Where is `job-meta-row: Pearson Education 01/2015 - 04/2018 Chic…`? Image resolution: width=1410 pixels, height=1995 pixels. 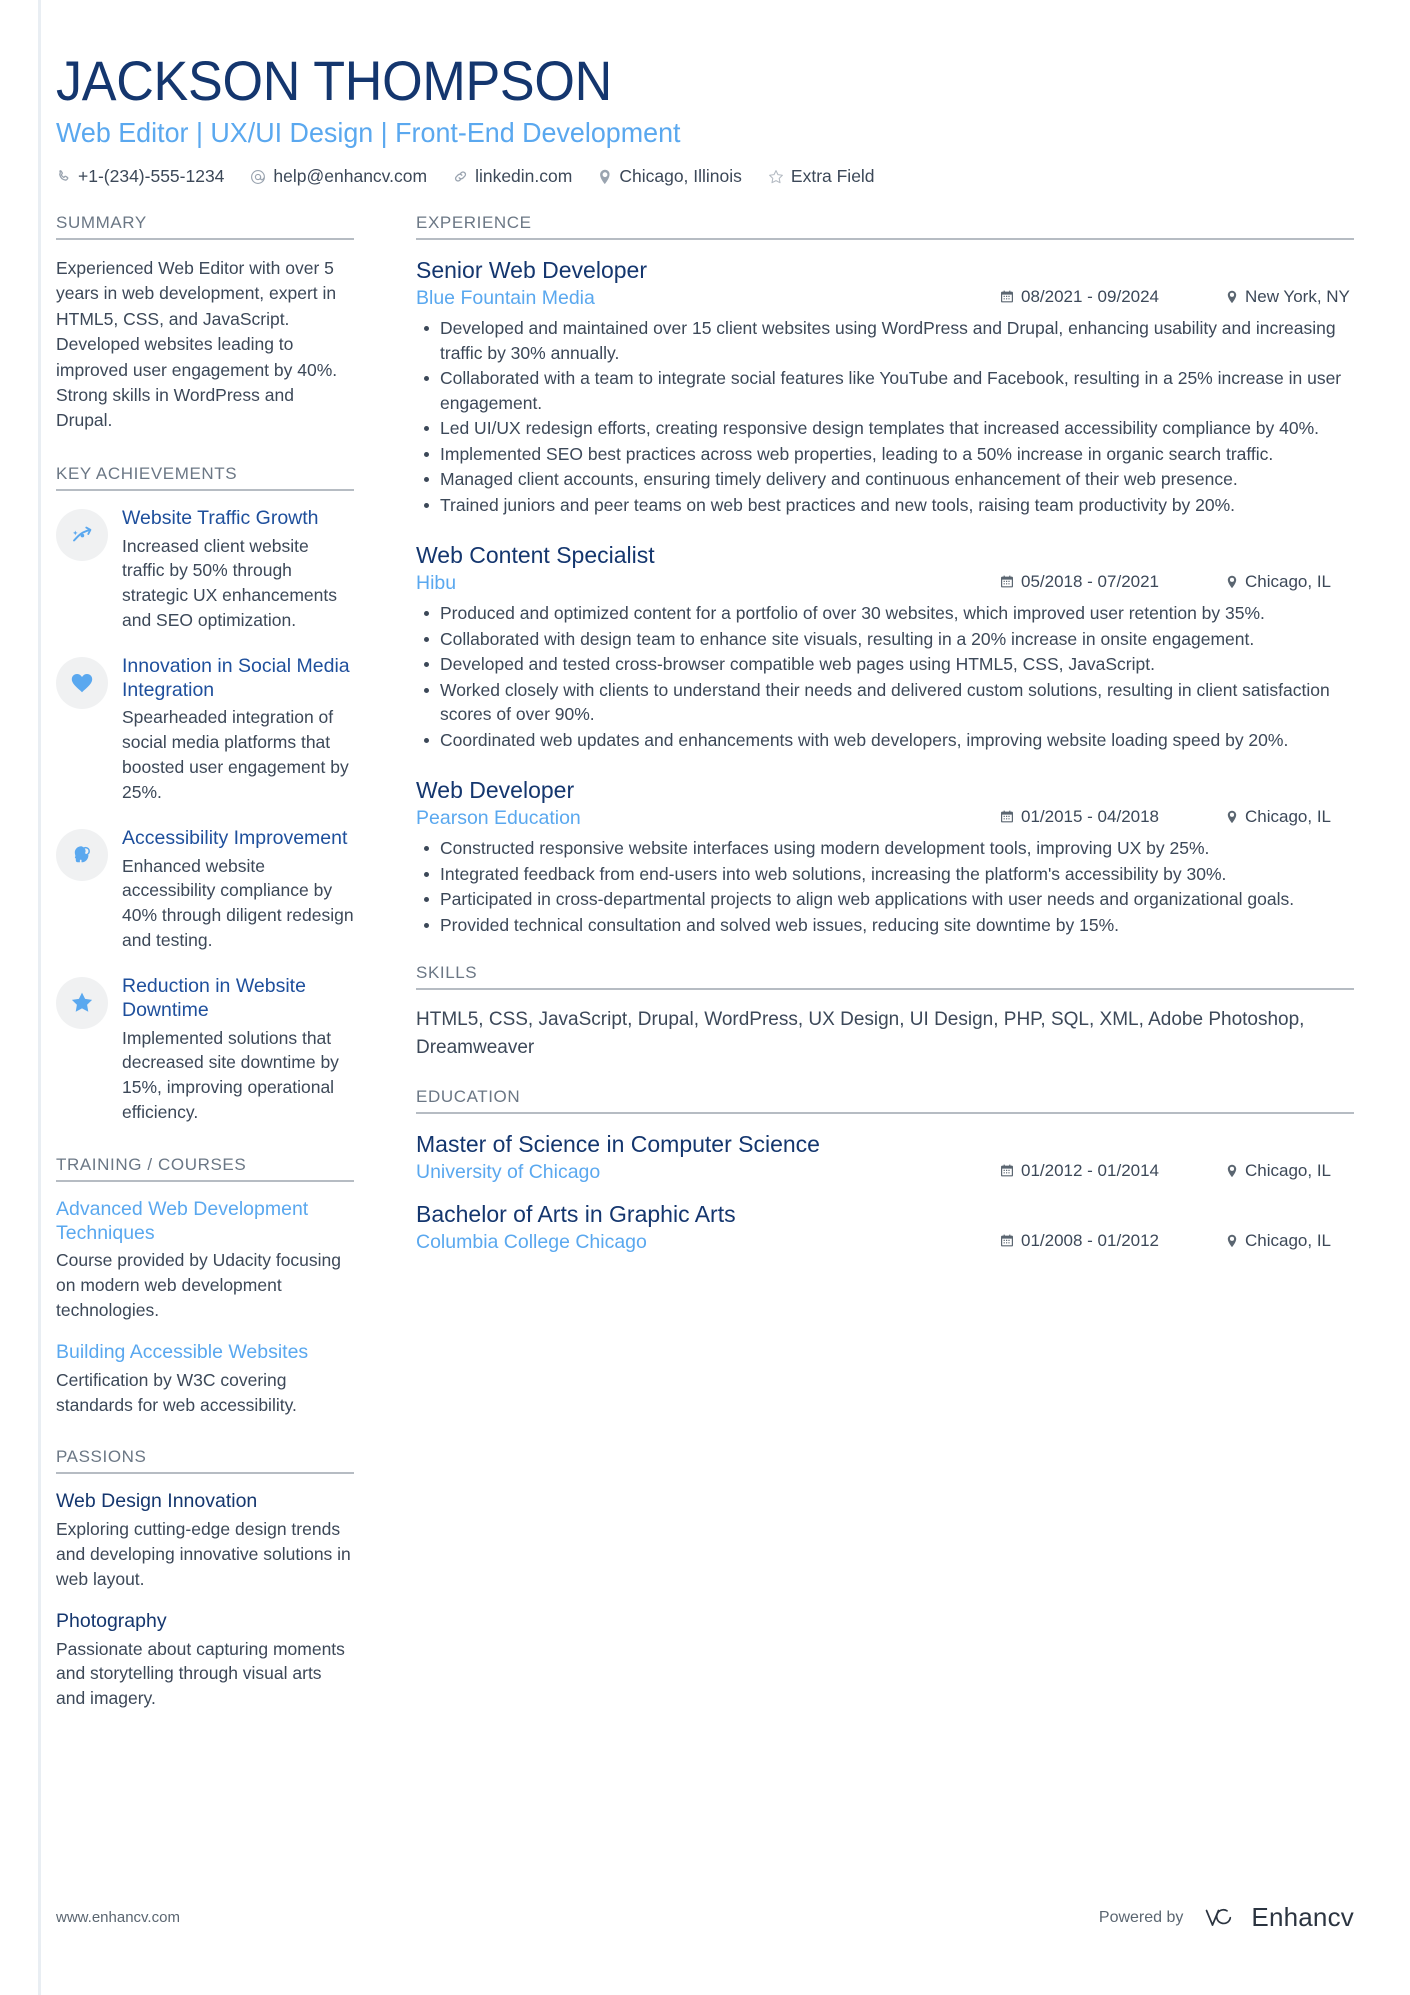 job-meta-row: Pearson Education 01/2015 - 04/2018 Chic… is located at coordinates (885, 818).